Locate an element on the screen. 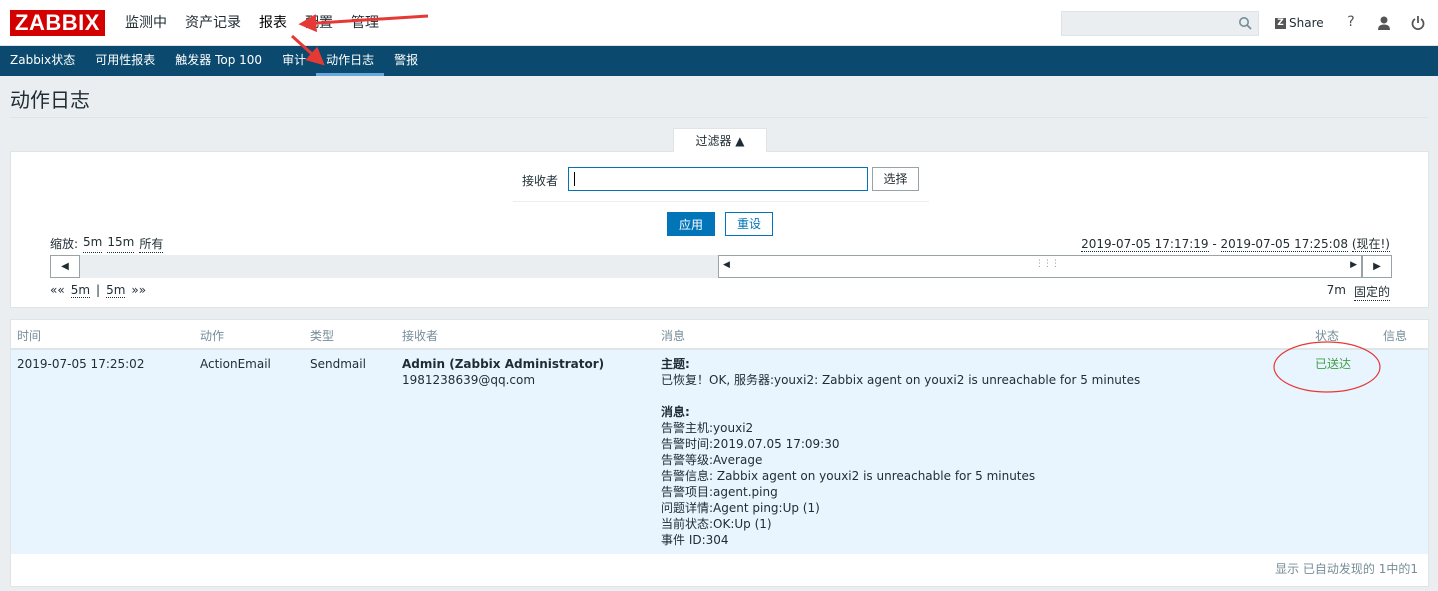  period-nav: «« 5m | 5m »» is located at coordinates (98, 290).